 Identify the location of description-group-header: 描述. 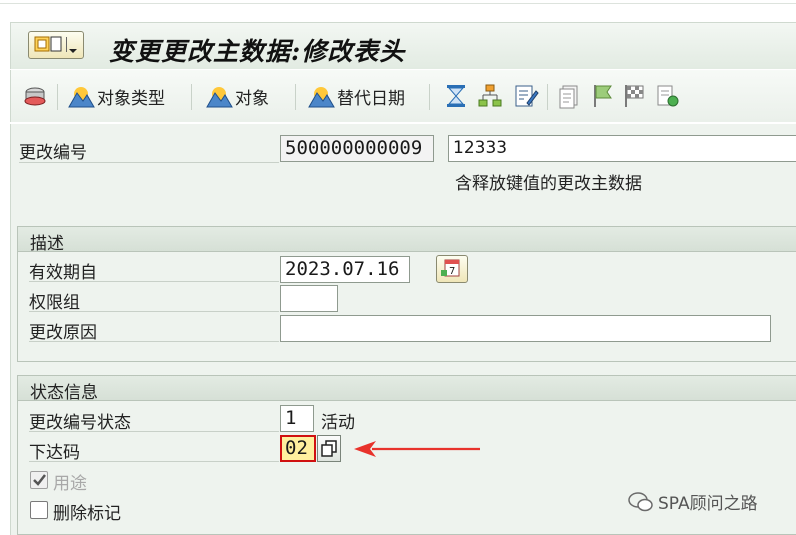
(407, 240).